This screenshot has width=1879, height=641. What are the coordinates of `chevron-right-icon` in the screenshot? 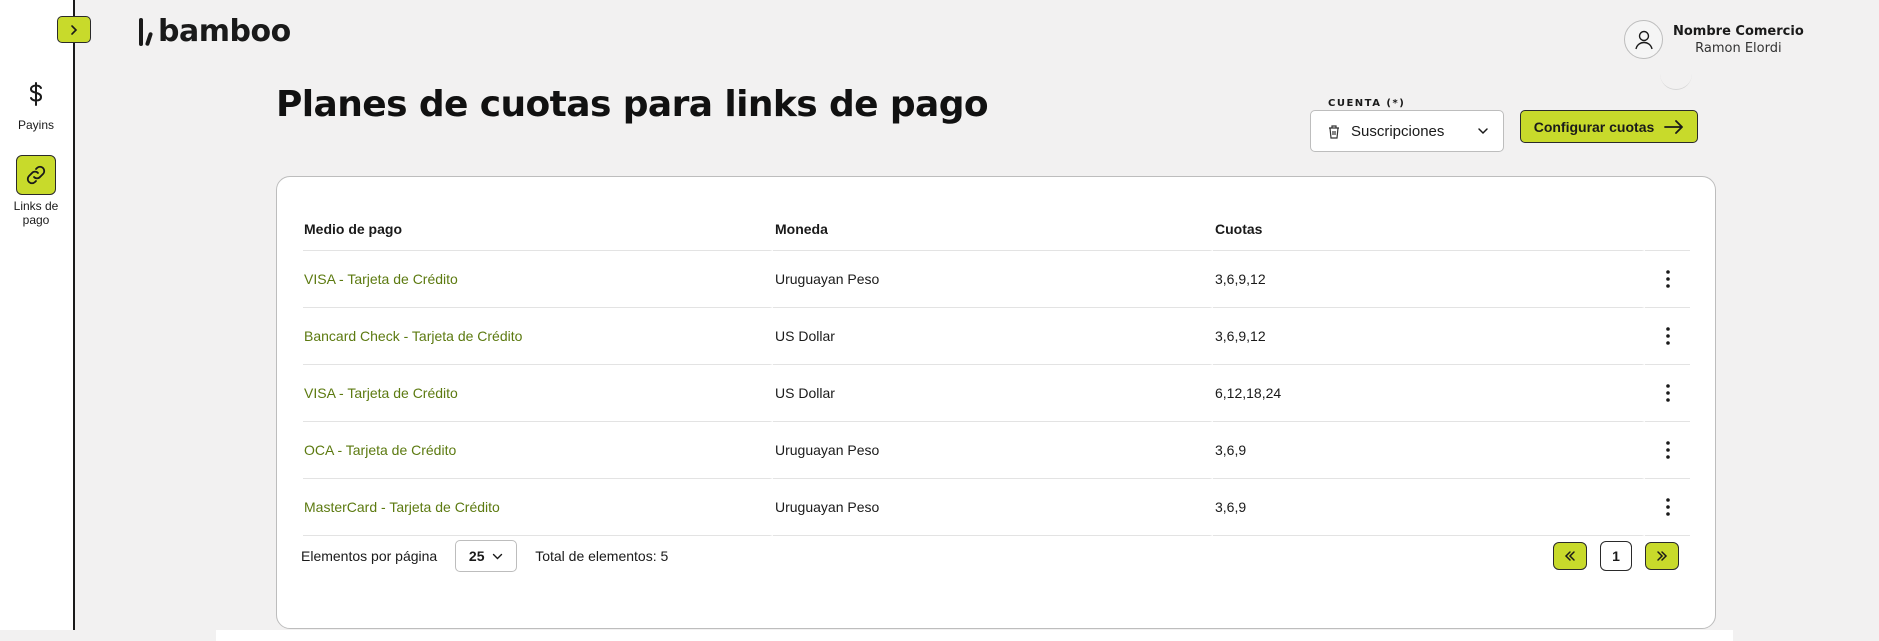 It's located at (74, 29).